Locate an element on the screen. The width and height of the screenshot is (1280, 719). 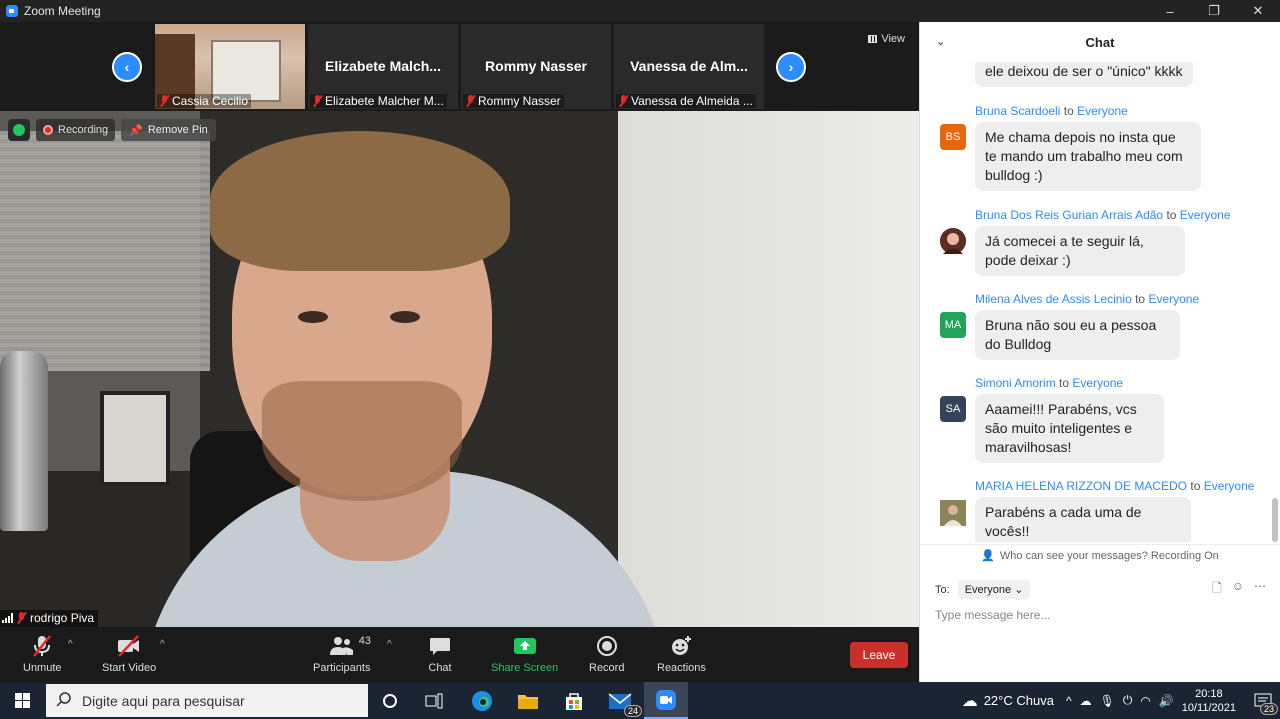
chat-scrollbar is located at coordinates (1275, 302).